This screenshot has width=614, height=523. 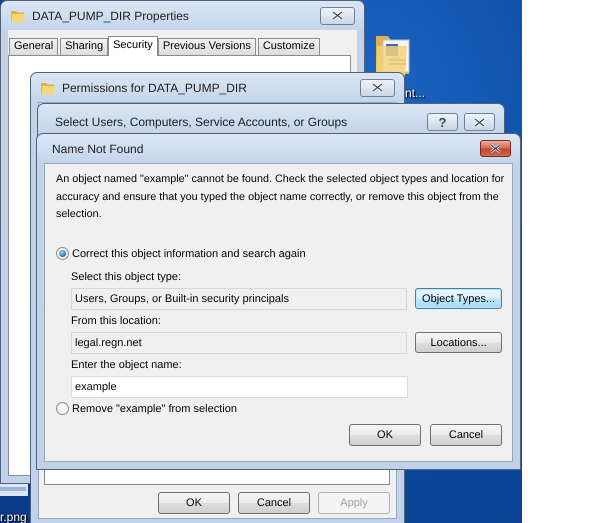 I want to click on help-button: ?, so click(x=442, y=122).